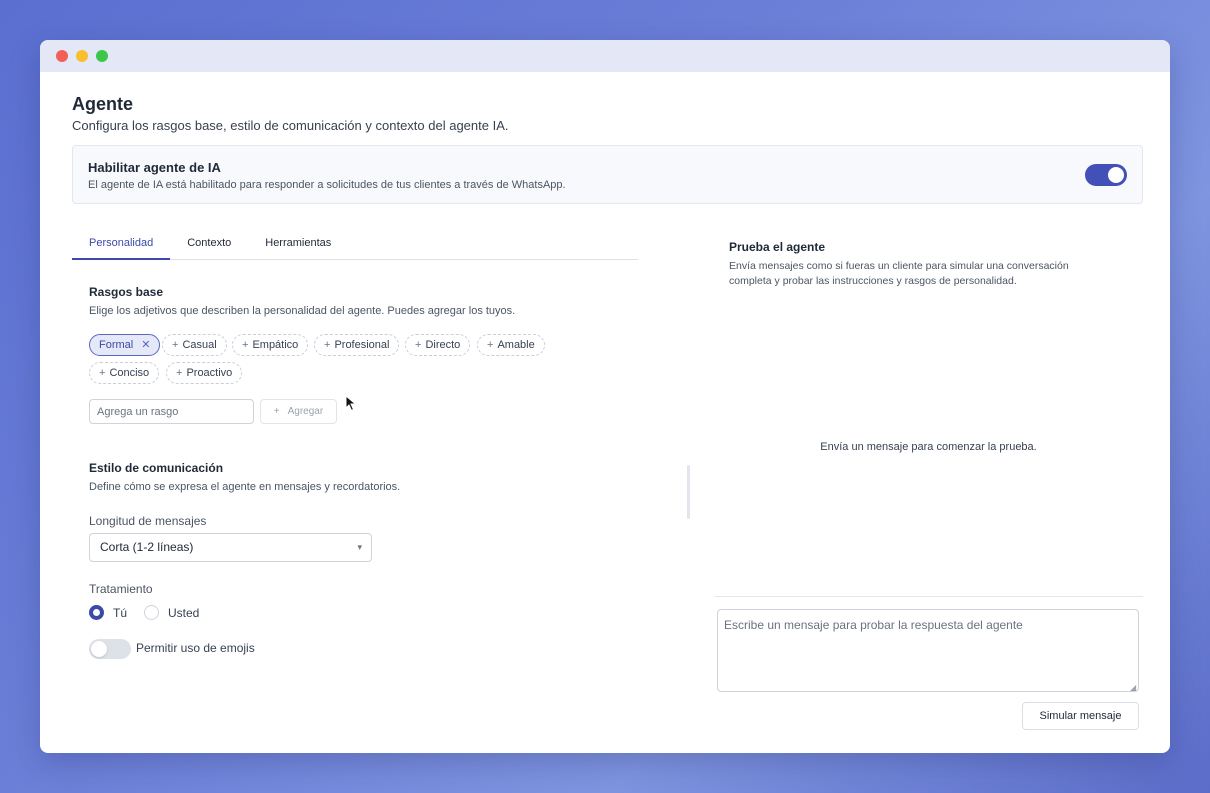  What do you see at coordinates (305, 411) in the screenshot?
I see `add-trait-label: Agregar` at bounding box center [305, 411].